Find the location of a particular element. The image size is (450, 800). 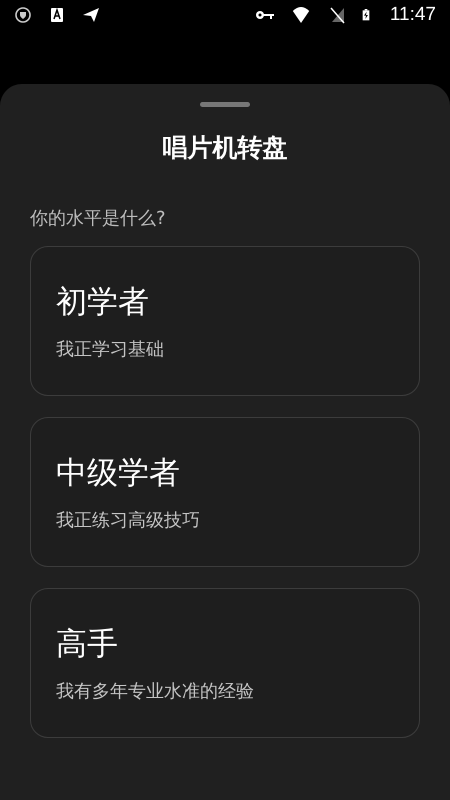

question-text: 你的水平是什么? is located at coordinates (98, 218).